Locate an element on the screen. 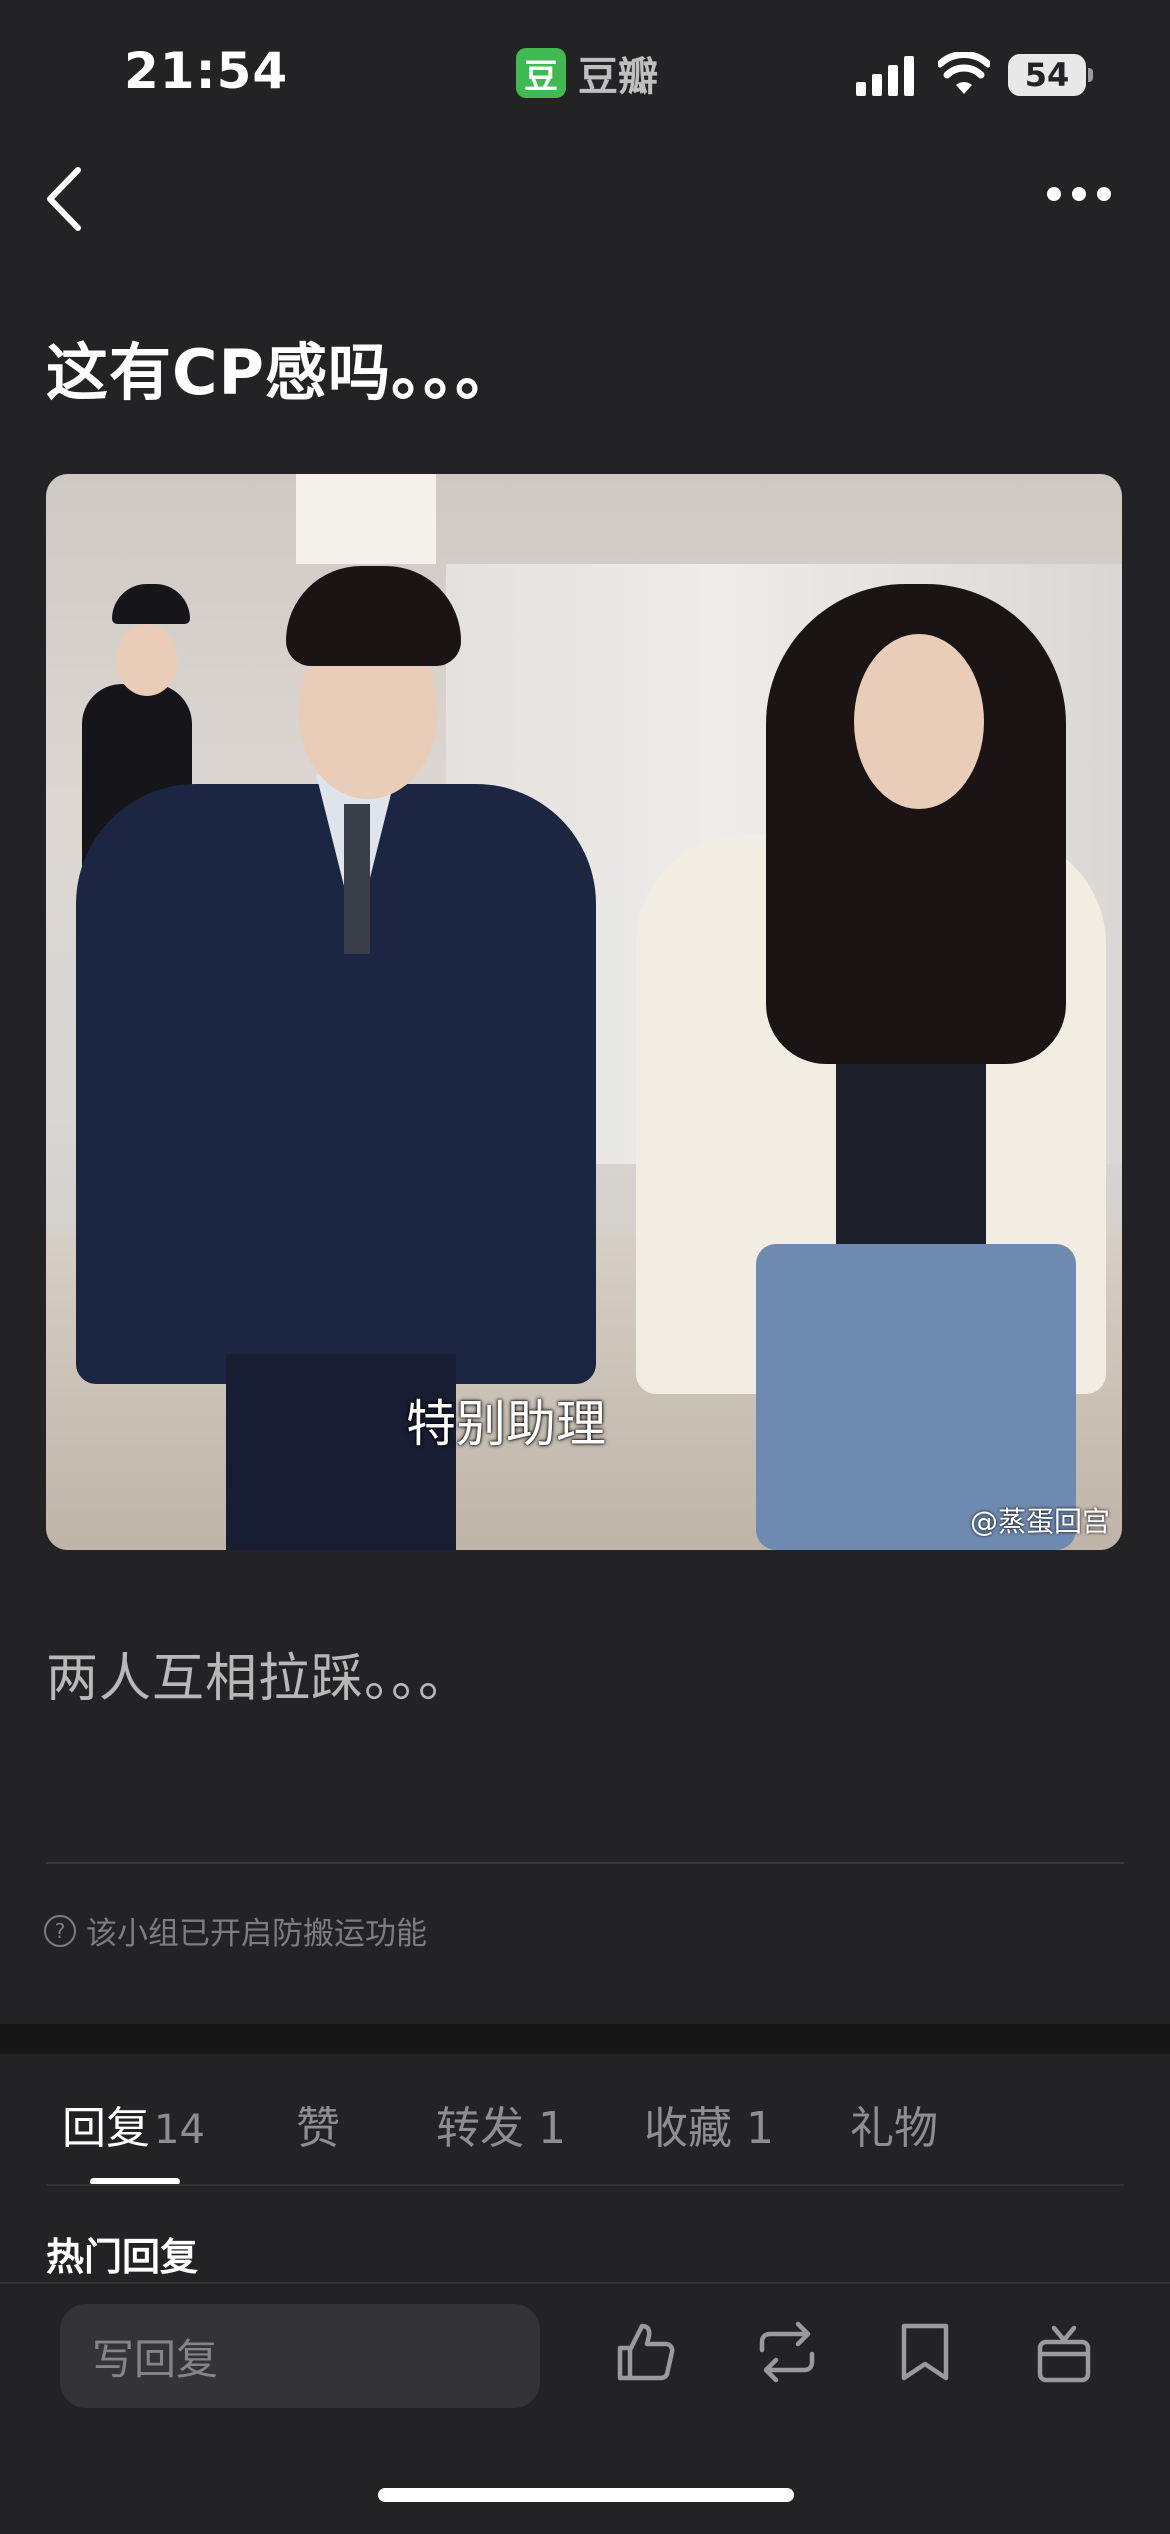  image-man-suit is located at coordinates (336, 1084).